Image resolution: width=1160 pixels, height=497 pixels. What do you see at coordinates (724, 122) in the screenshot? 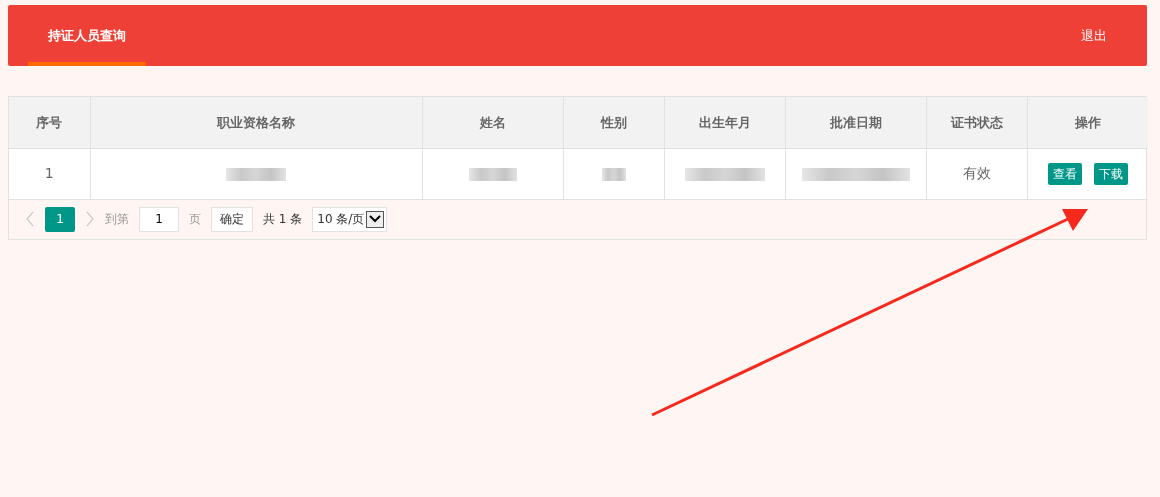
I see `column-header: 出生年月` at bounding box center [724, 122].